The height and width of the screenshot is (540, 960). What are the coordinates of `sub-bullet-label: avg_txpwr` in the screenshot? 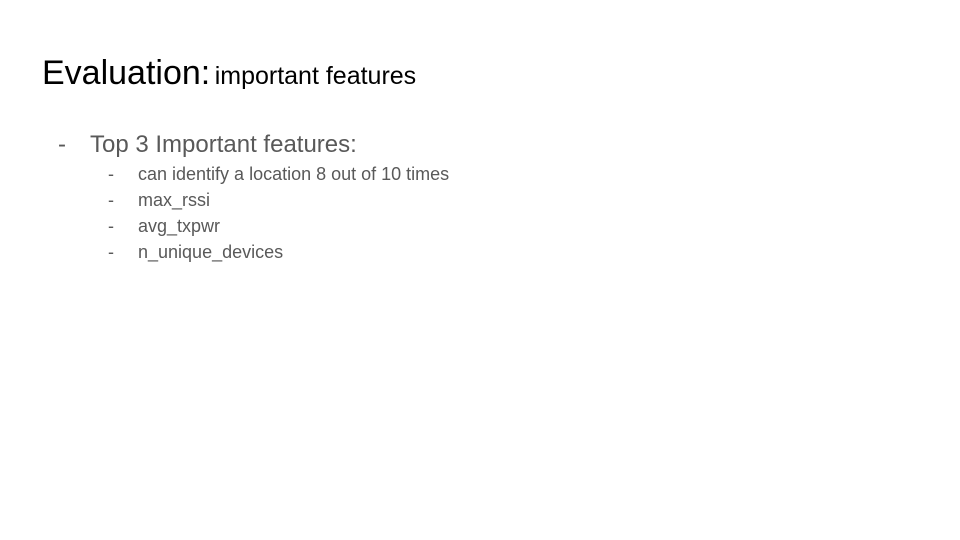 It's located at (179, 226).